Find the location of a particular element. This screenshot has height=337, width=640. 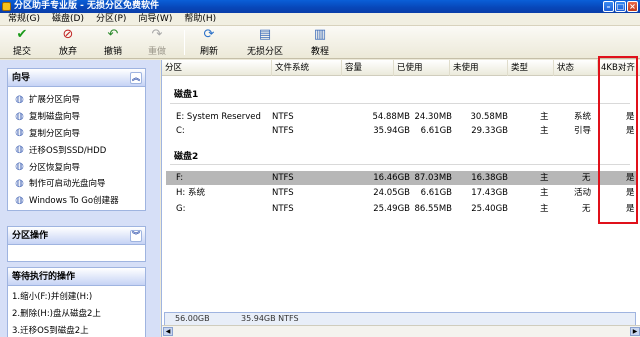

table-header: 分区 文件系统 容量 已使用 未使用 类型 状态 4KB对齐 is located at coordinates (401, 68).